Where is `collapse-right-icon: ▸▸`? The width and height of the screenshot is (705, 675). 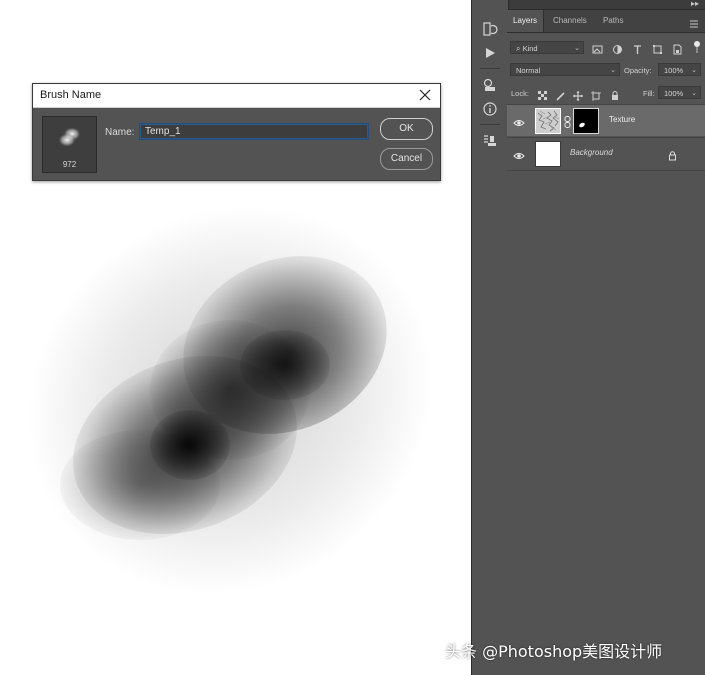
collapse-right-icon: ▸▸ is located at coordinates (695, 4).